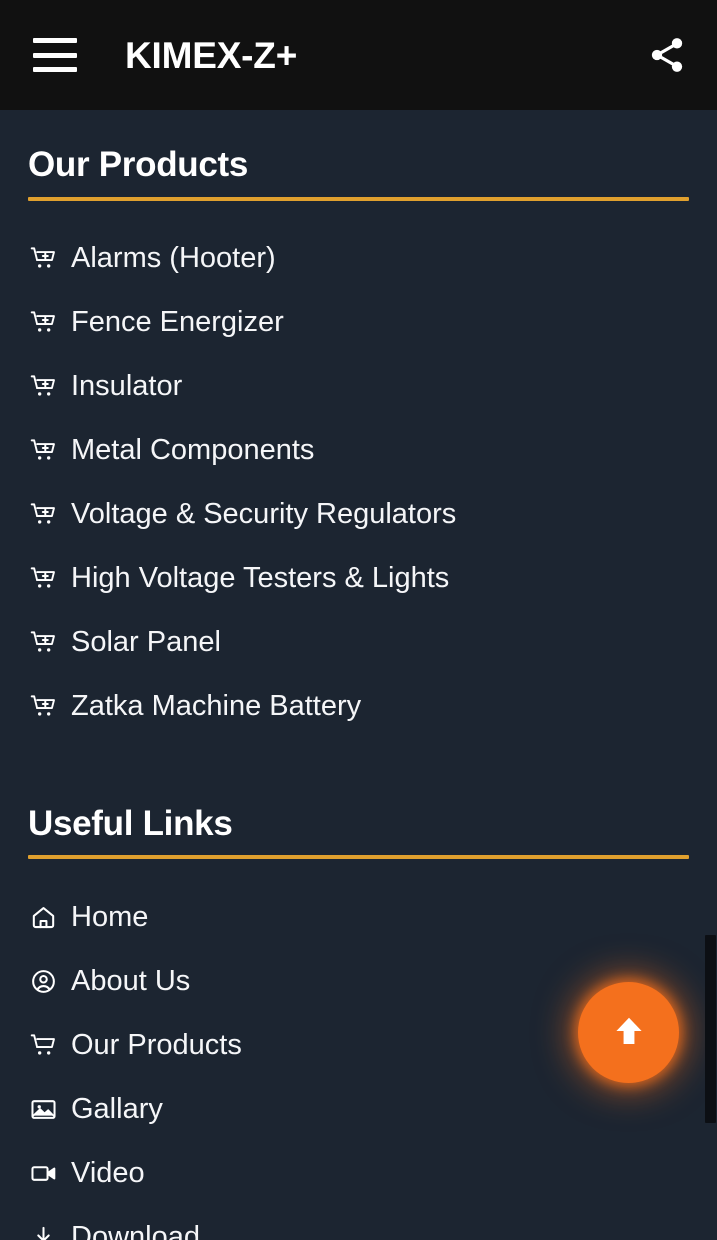 This screenshot has height=1240, width=717. What do you see at coordinates (138, 164) in the screenshot?
I see `our-products-heading: Our Products` at bounding box center [138, 164].